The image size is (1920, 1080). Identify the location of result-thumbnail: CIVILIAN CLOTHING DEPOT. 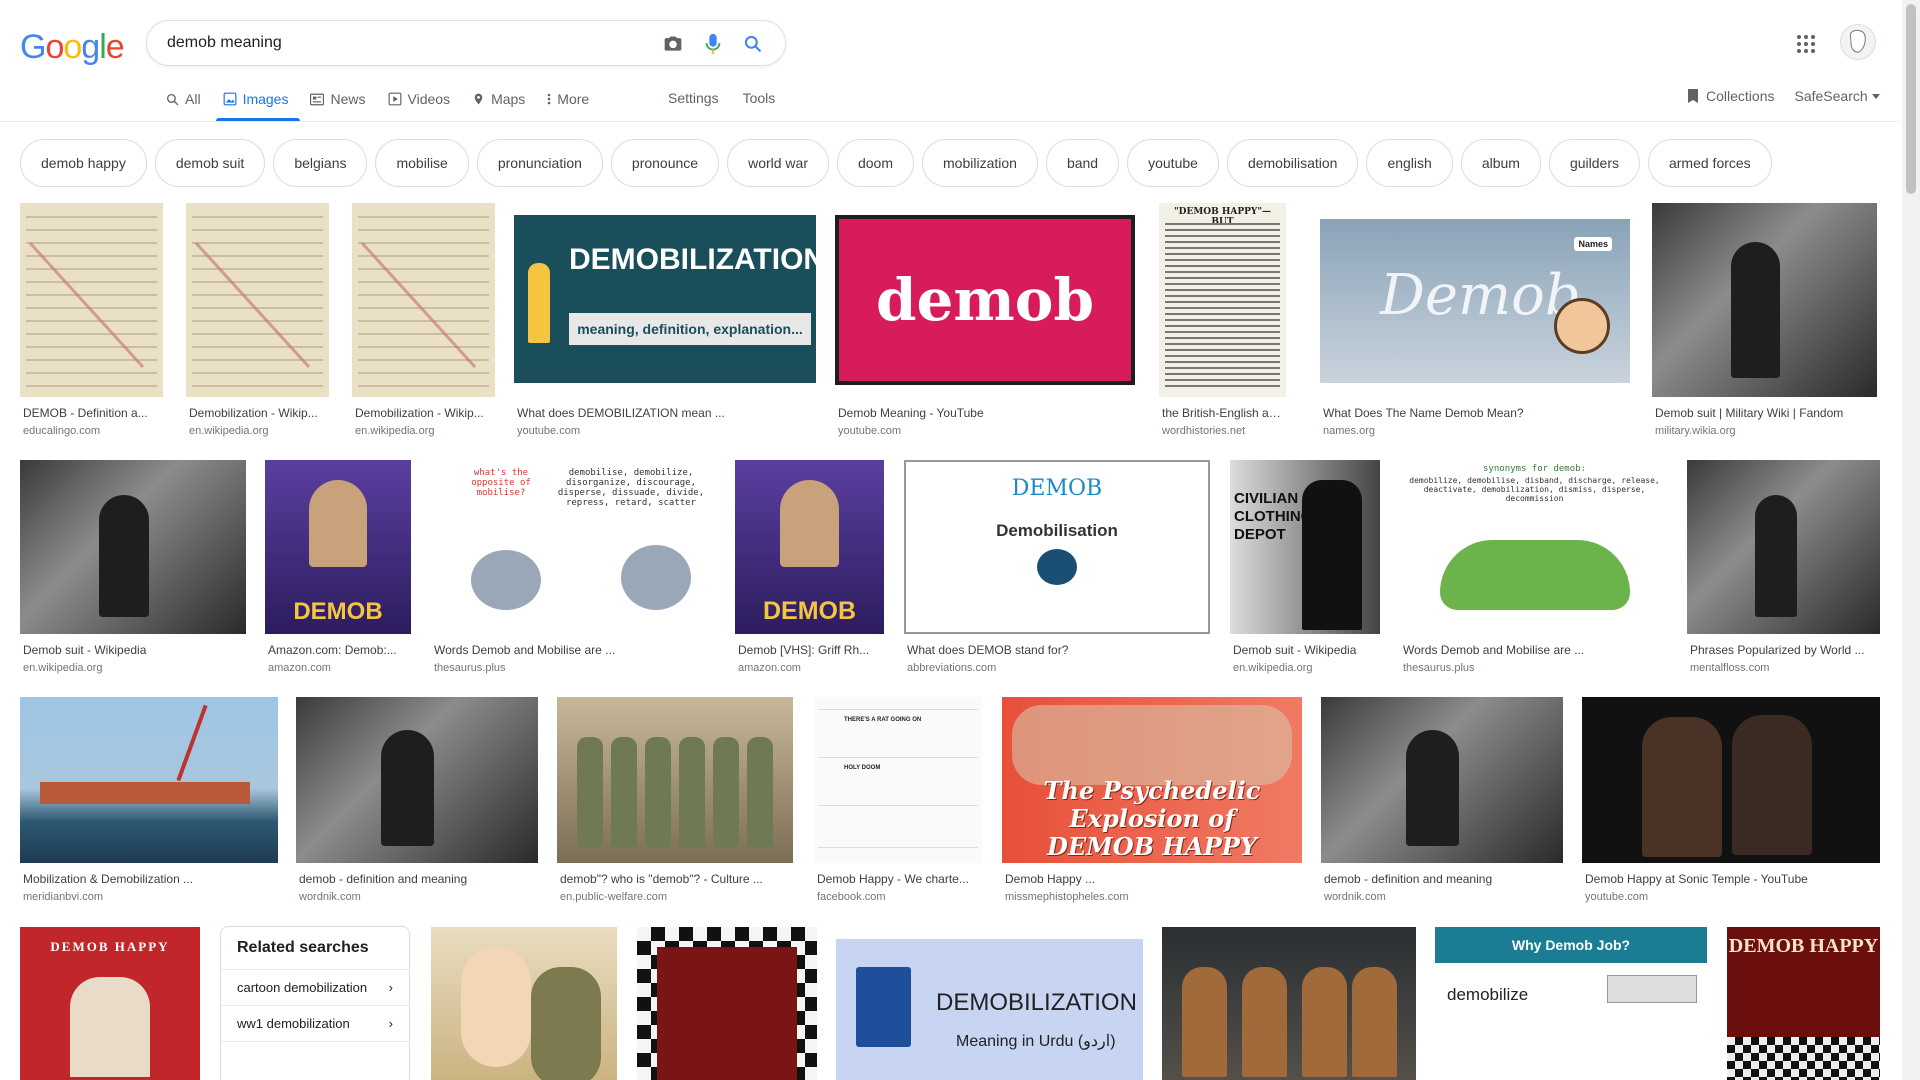
(1305, 547).